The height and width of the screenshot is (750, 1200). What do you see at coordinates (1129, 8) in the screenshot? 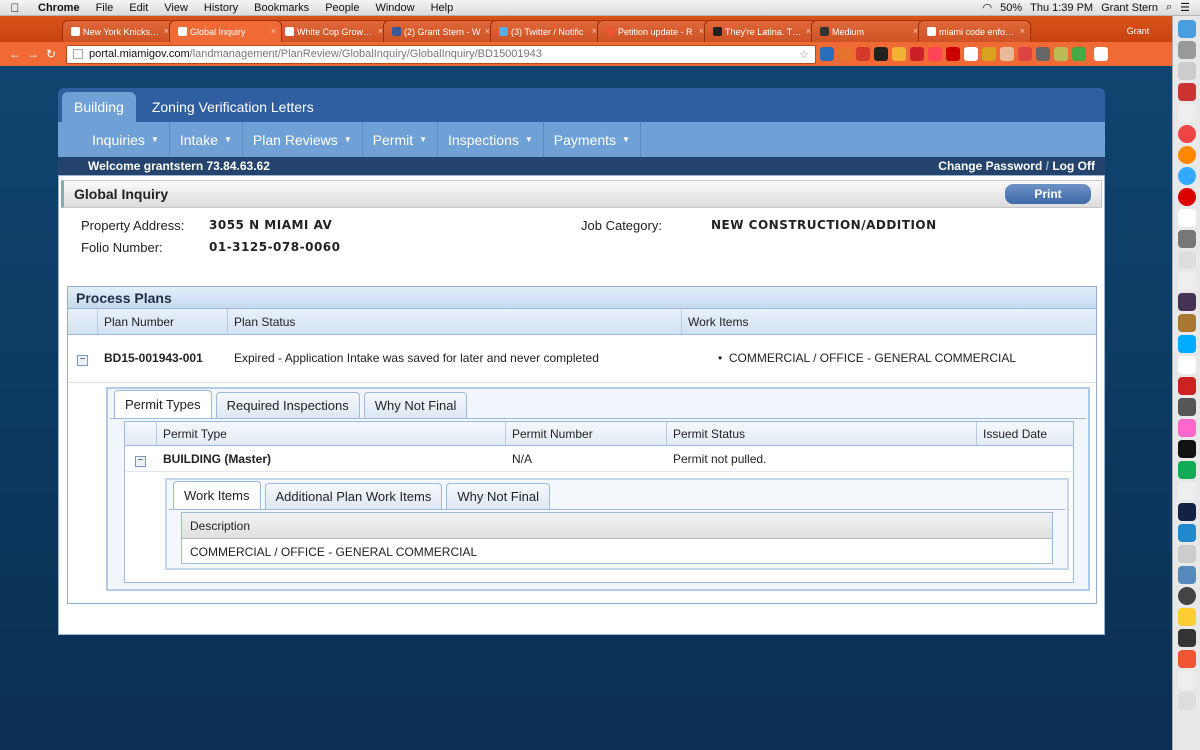
I see `menu-user: Grant Stern` at bounding box center [1129, 8].